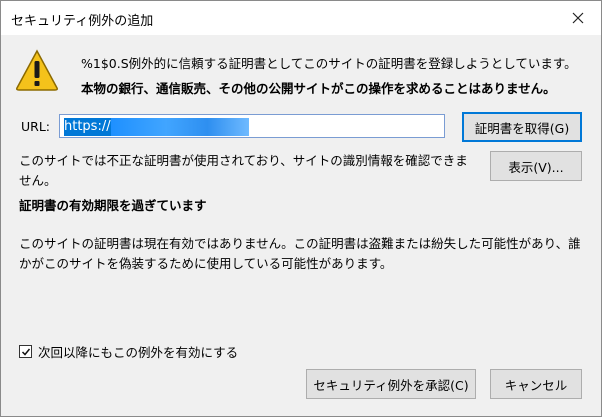 The image size is (602, 417). What do you see at coordinates (82, 21) in the screenshot?
I see `dialog-title: セキュリティ例外の追加` at bounding box center [82, 21].